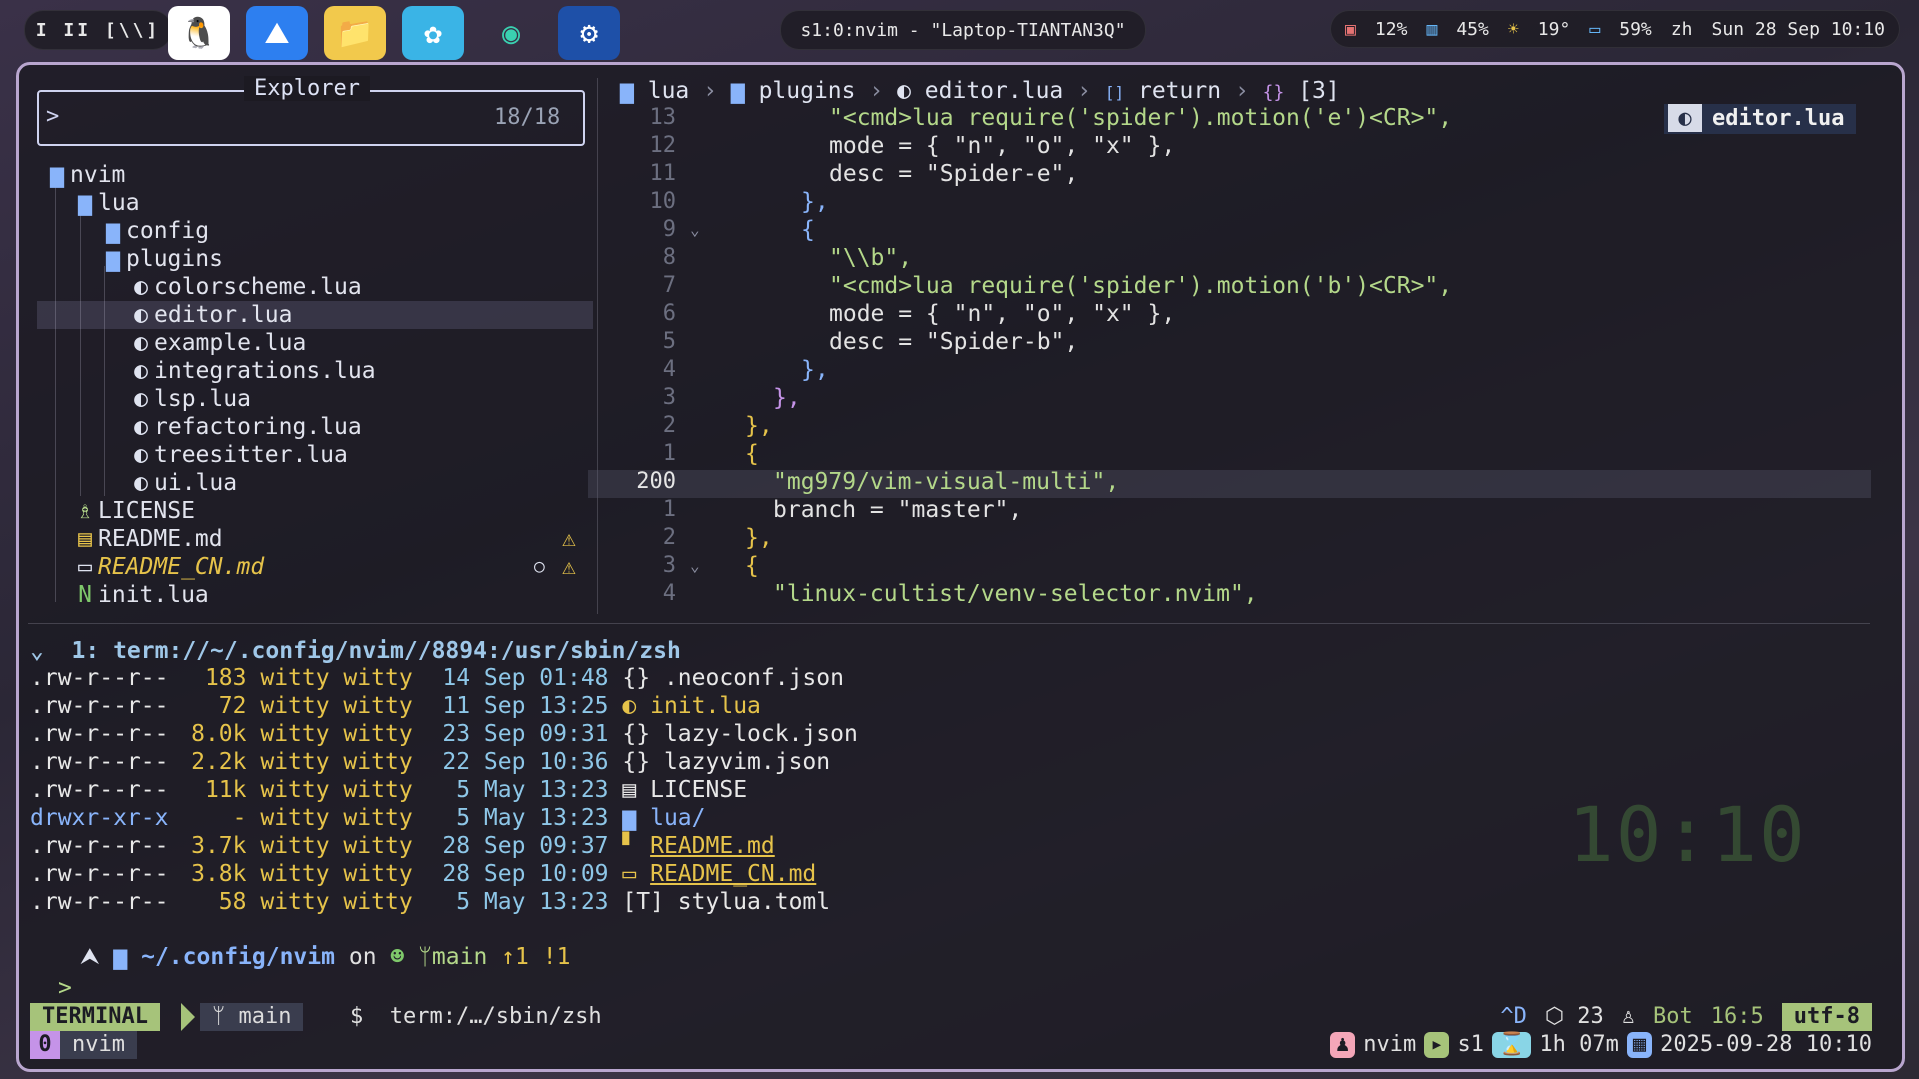 The width and height of the screenshot is (1919, 1079). I want to click on qq-app-icon: 🐧, so click(199, 33).